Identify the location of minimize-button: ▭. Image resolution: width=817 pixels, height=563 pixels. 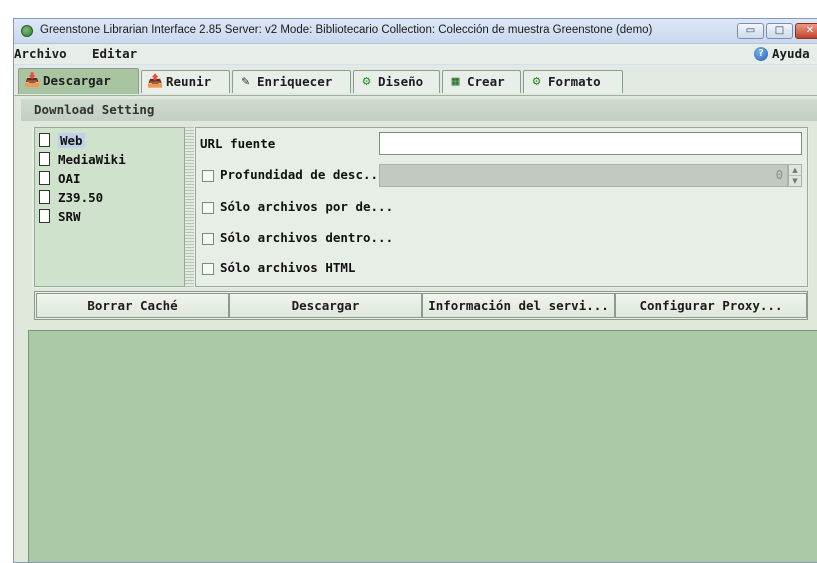
(750, 31).